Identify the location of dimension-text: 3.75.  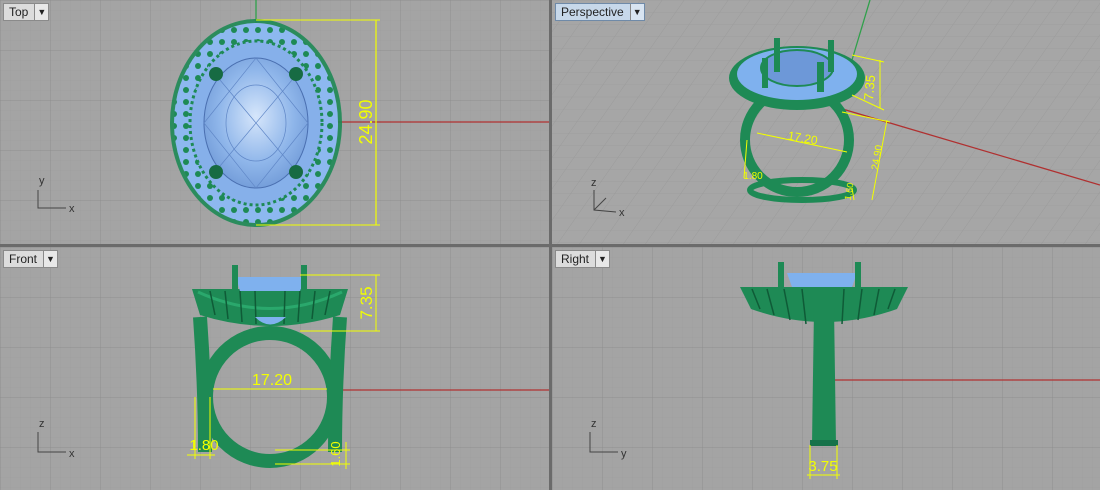
(822, 466).